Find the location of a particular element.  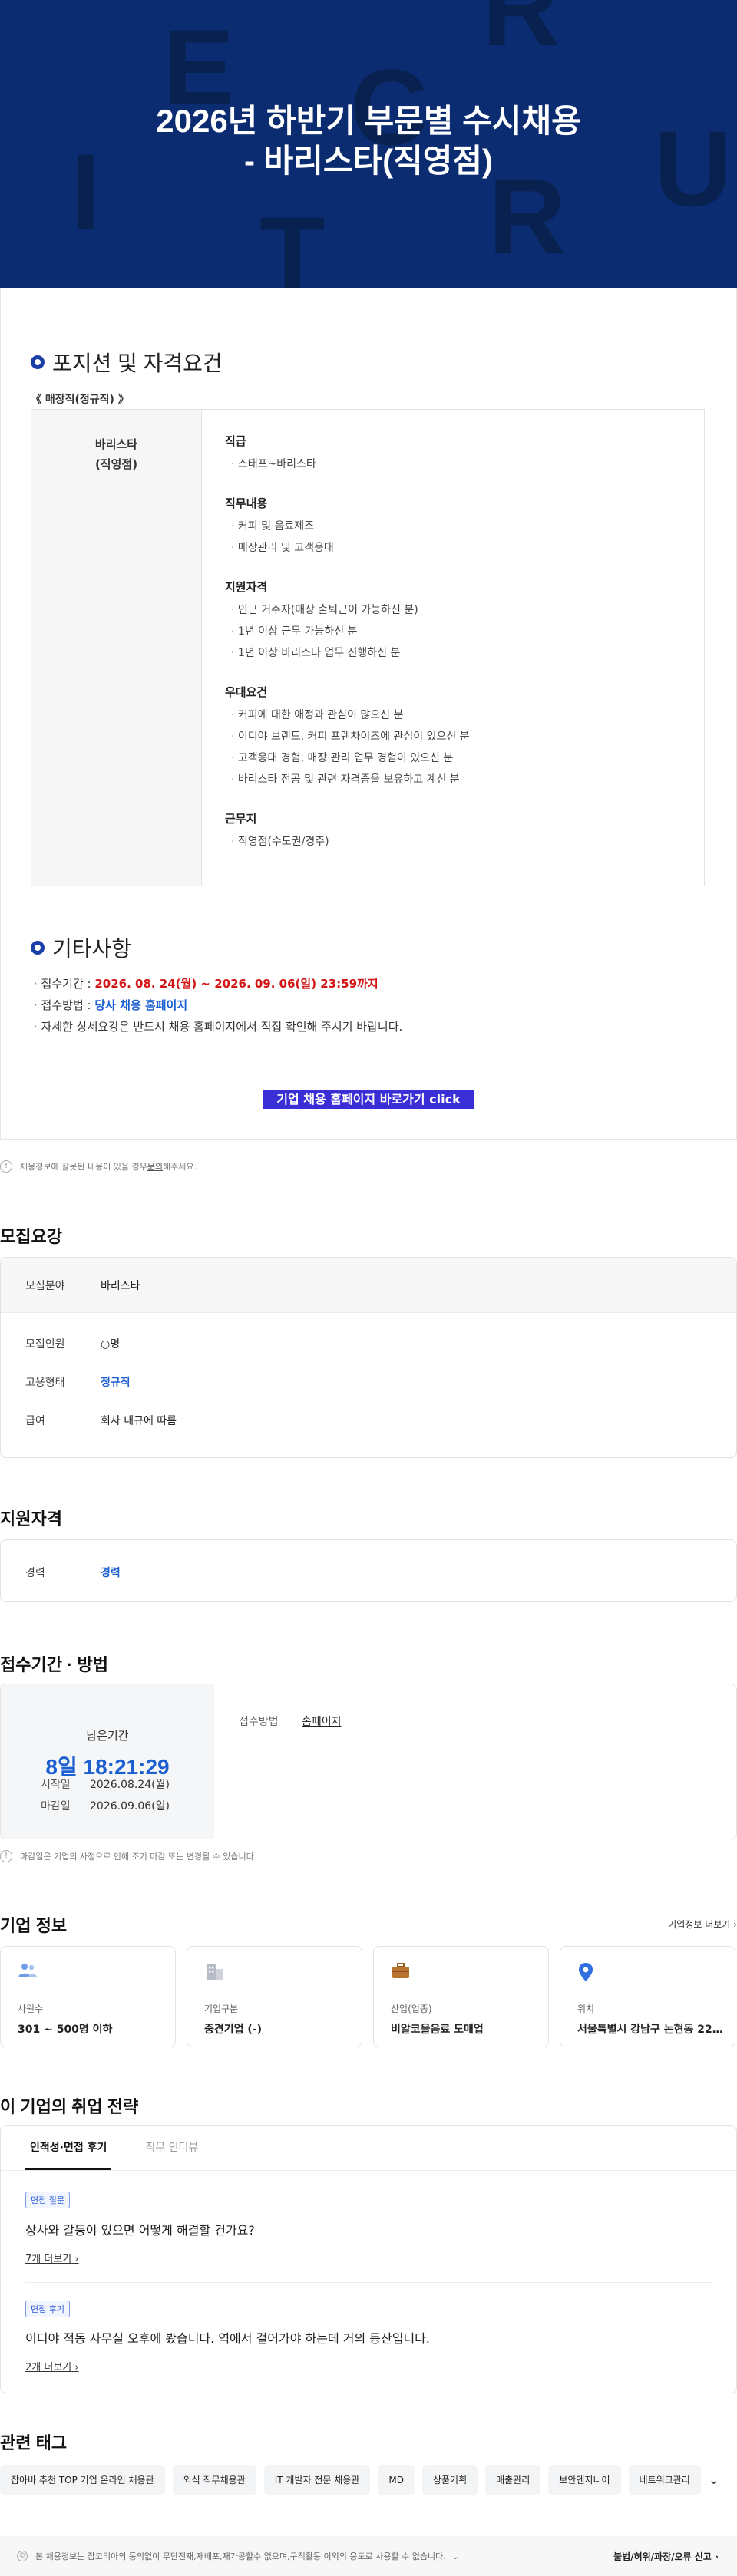

req-group-duties: 직무내용 커피 및 음료제조 매장관리 및 고객응대 is located at coordinates (453, 527).